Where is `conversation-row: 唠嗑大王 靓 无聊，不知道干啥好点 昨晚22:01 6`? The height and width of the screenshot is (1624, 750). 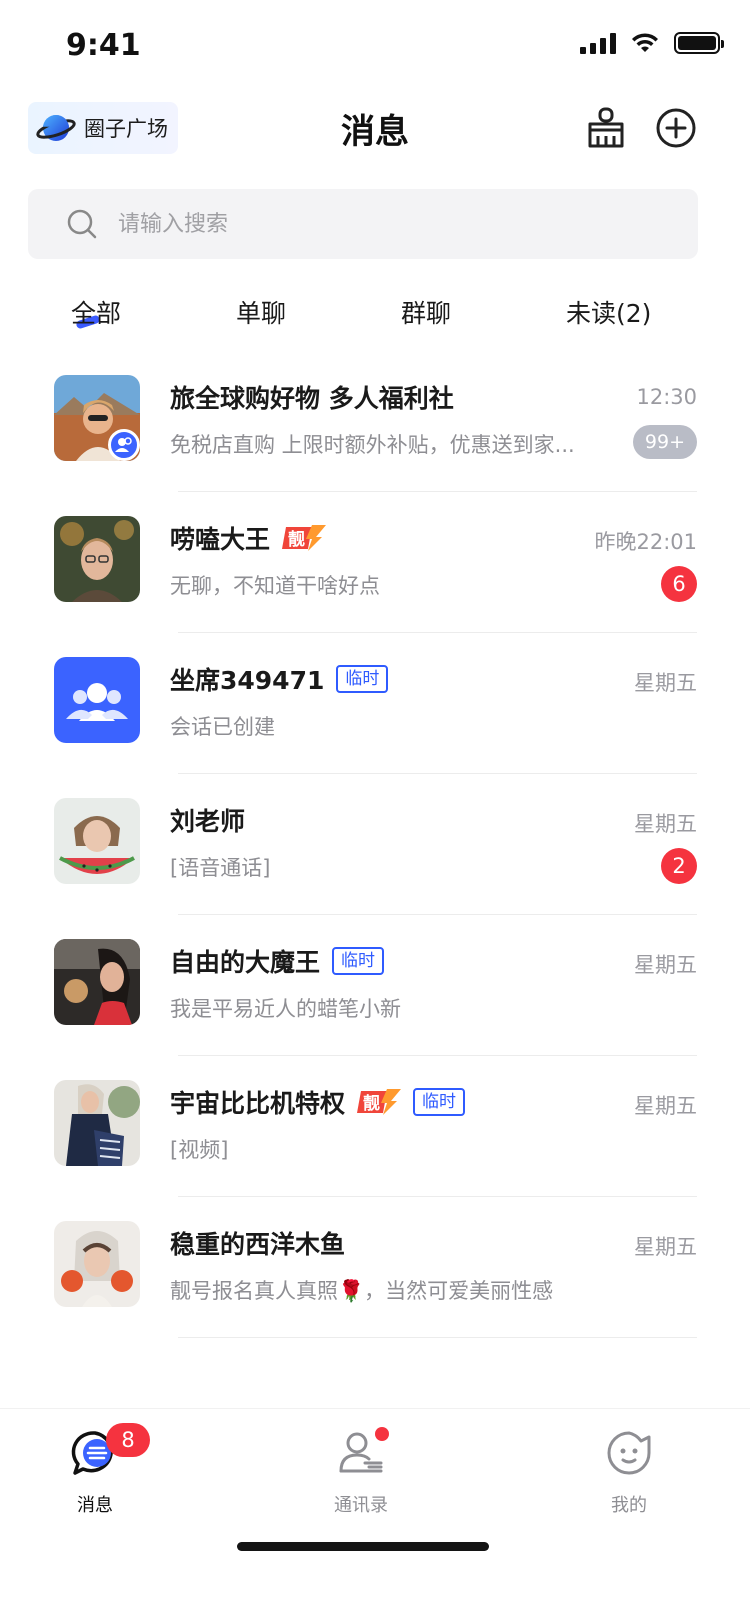 conversation-row: 唠嗑大王 靓 无聊，不知道干啥好点 昨晚22:01 6 is located at coordinates (375, 562).